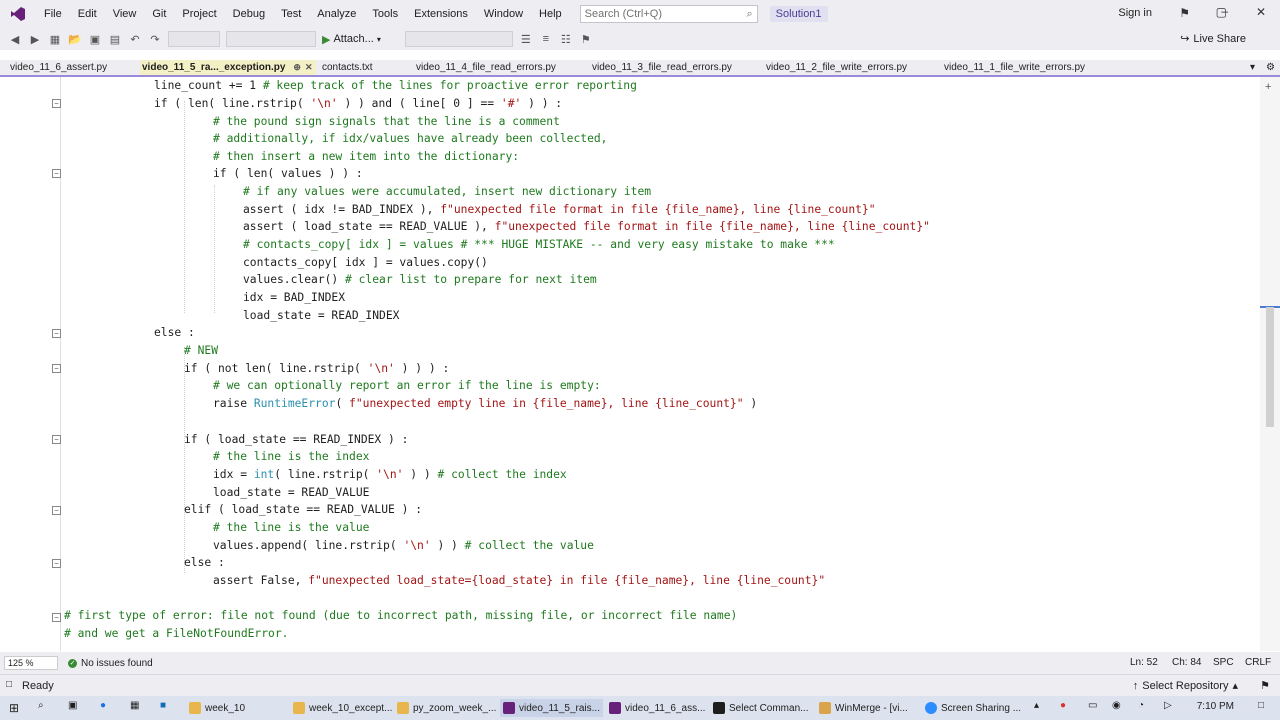  I want to click on menu-edit: Edit, so click(87, 14).